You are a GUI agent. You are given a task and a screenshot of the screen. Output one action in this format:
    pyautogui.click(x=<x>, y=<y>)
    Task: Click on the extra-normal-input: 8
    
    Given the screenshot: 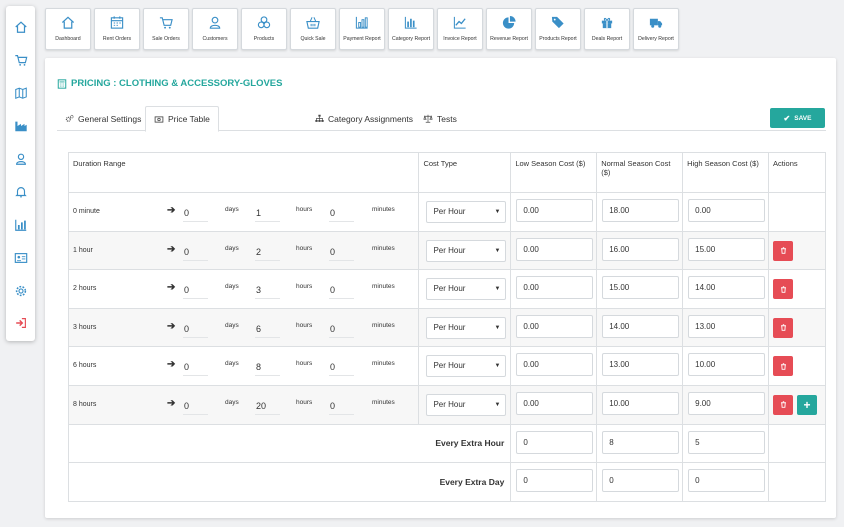 What is the action you would take?
    pyautogui.click(x=641, y=442)
    